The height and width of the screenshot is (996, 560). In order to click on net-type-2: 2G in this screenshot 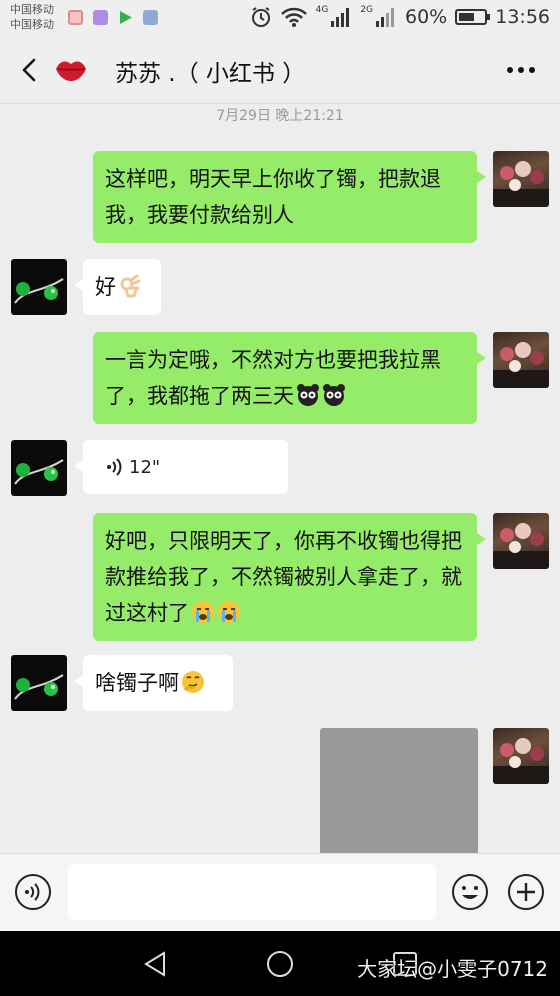, I will do `click(366, 10)`.